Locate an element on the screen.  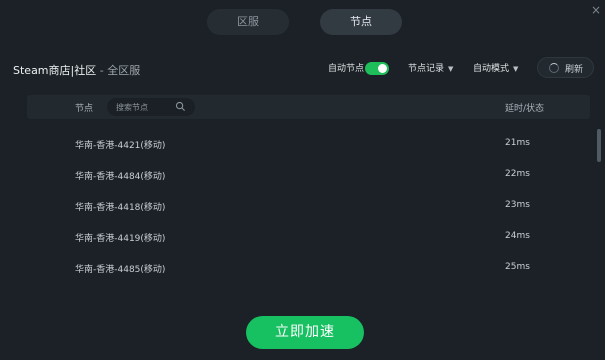
region-name: 全区服 is located at coordinates (124, 70).